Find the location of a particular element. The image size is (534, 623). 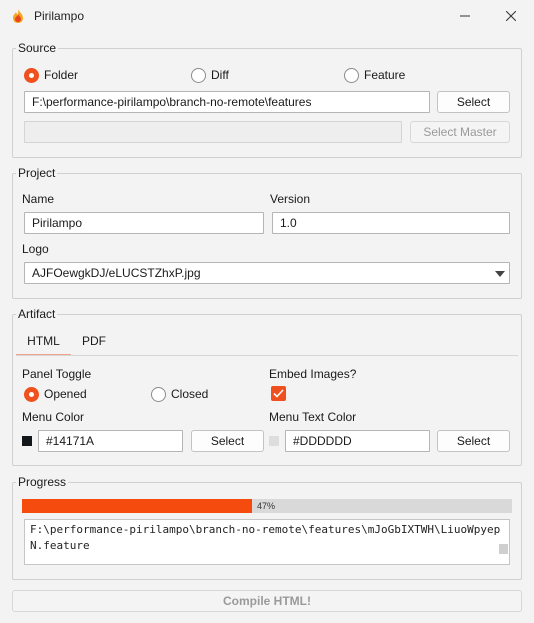

embed-images-label: Embed Images? is located at coordinates (313, 374).